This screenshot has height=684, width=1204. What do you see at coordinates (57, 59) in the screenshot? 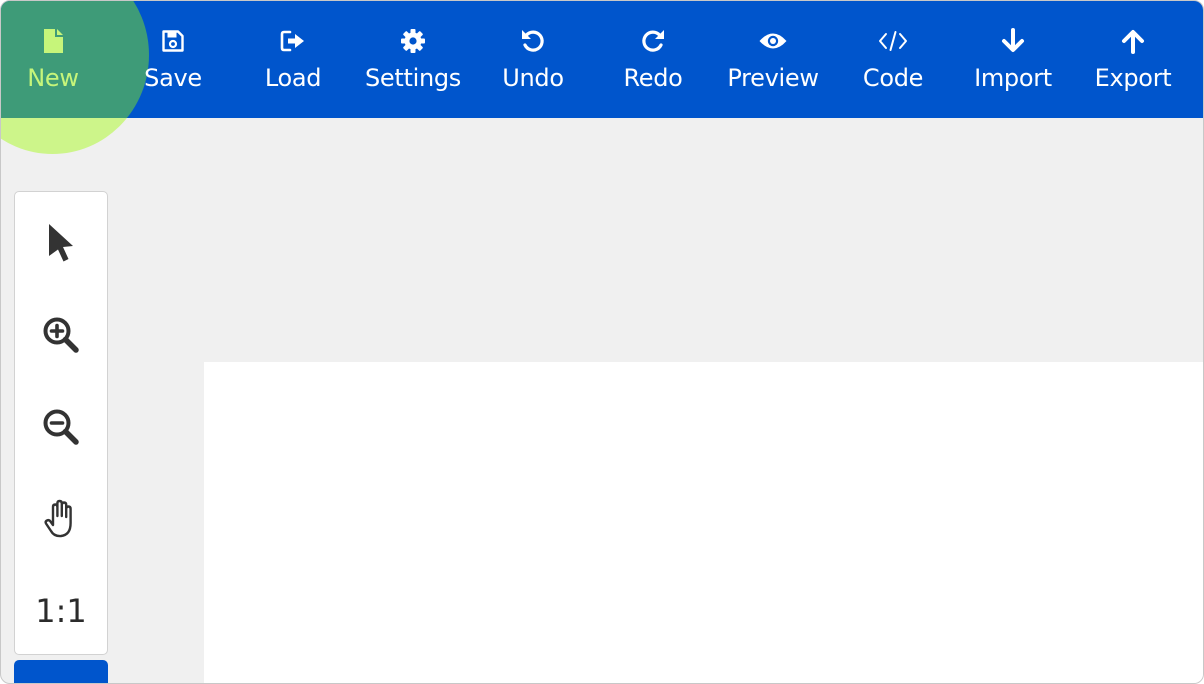
I see `new-button: New` at bounding box center [57, 59].